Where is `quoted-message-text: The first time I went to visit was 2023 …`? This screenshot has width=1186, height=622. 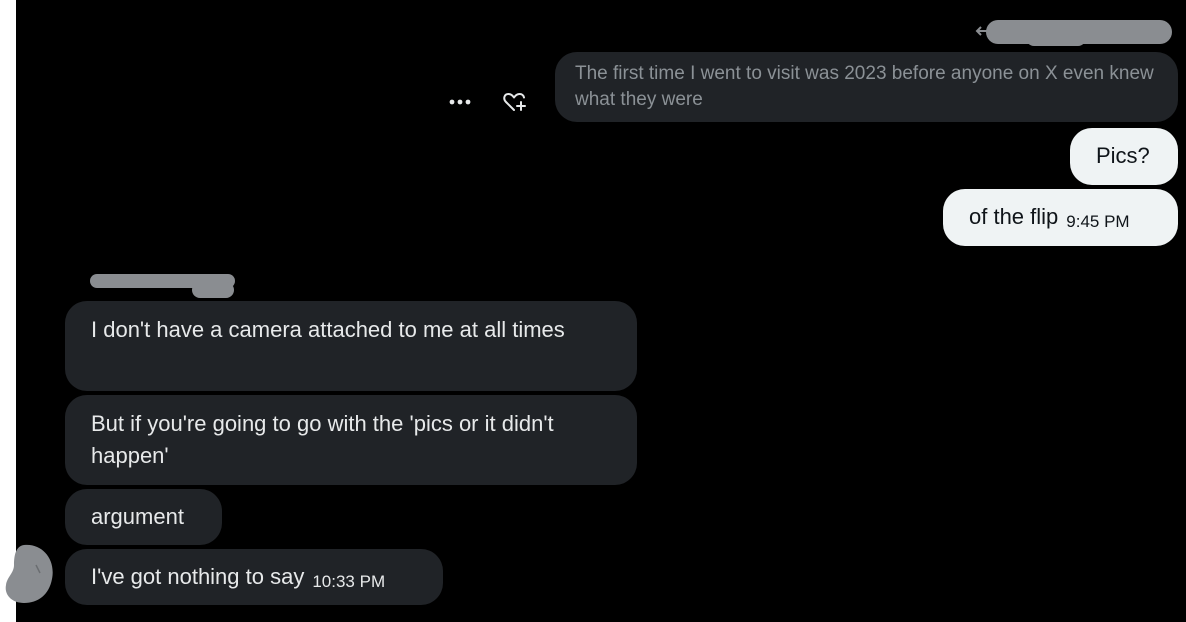
quoted-message-text: The first time I went to visit was 2023 … is located at coordinates (864, 86).